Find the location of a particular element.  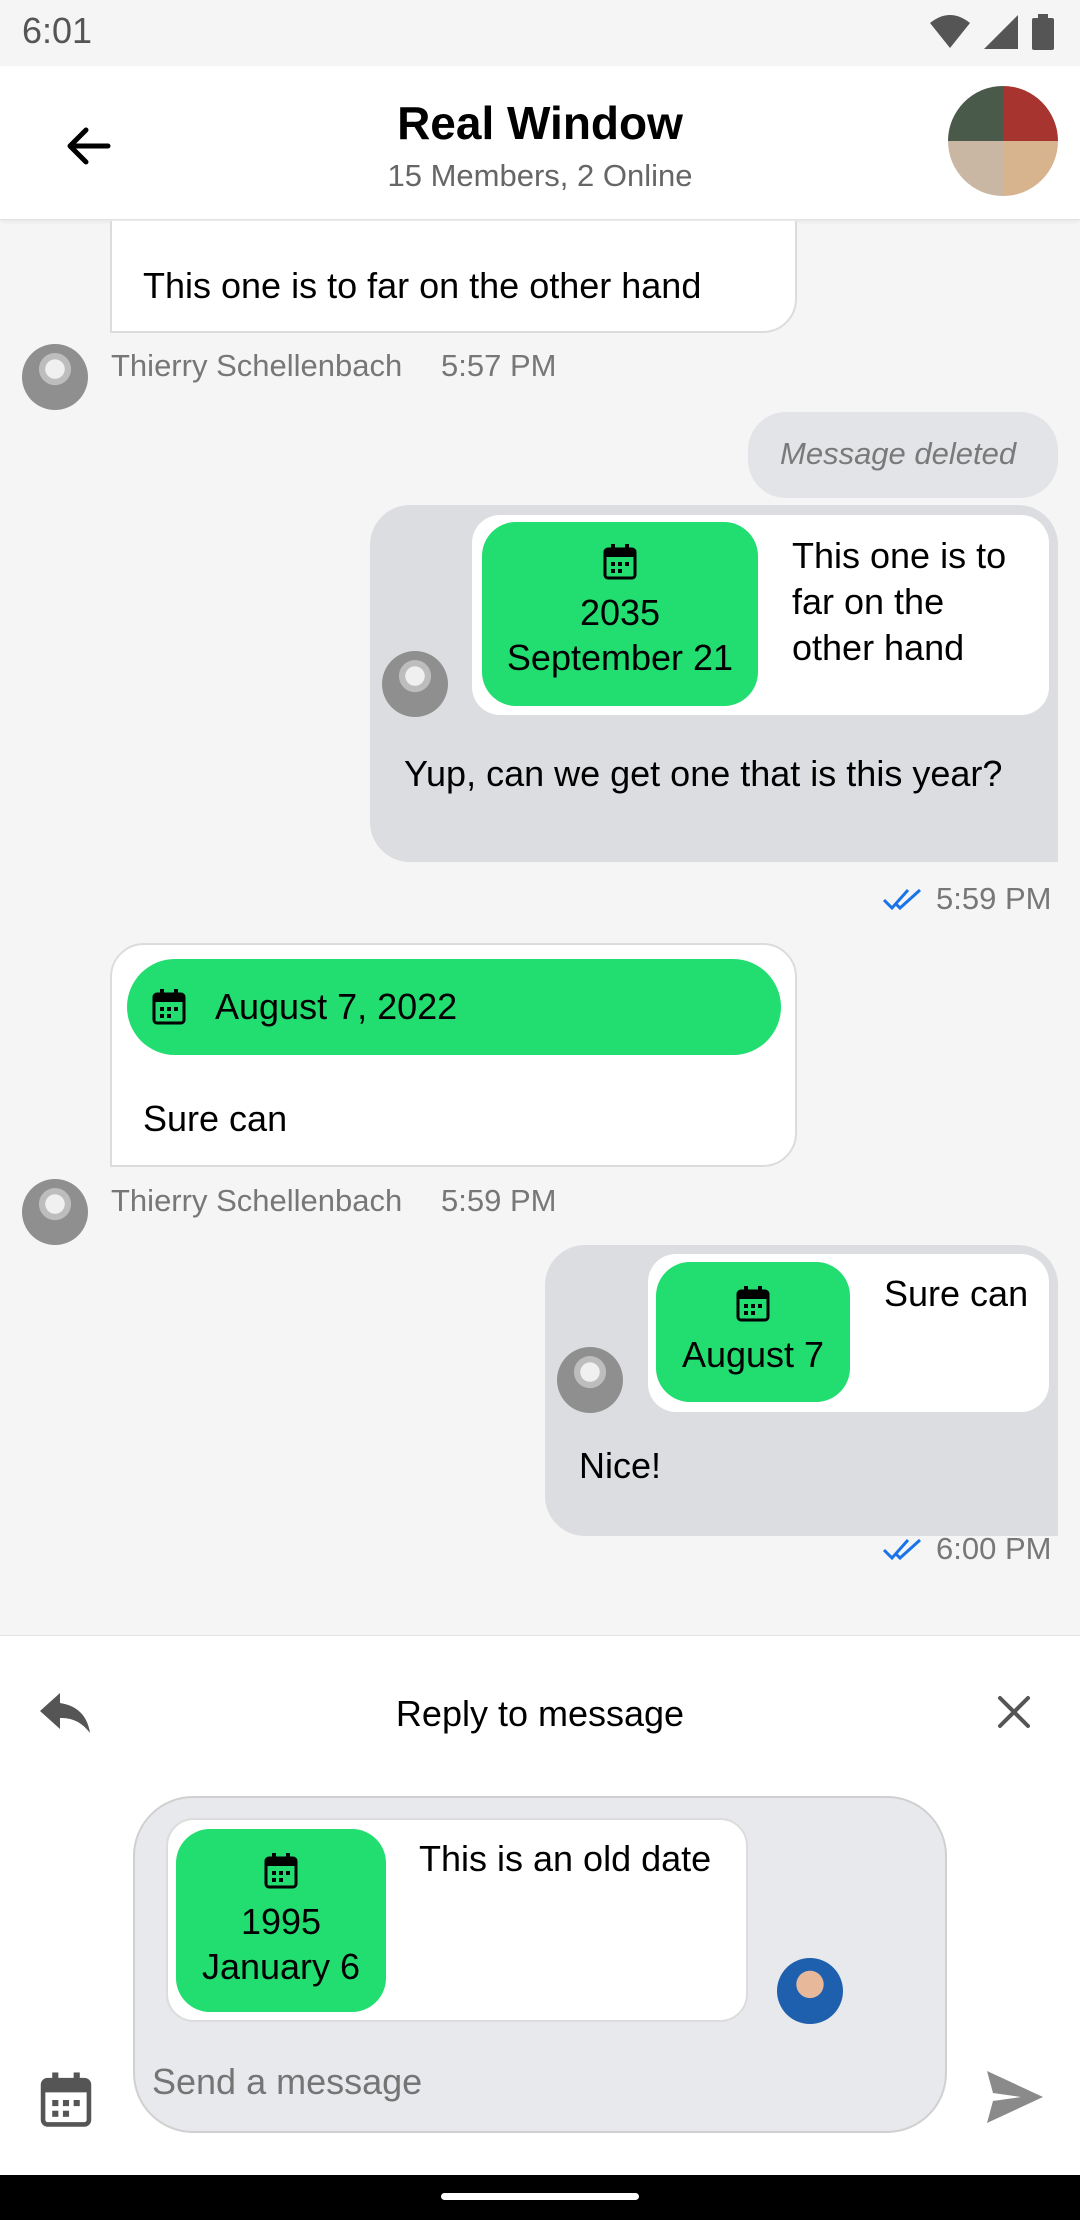

date-label: August 7, 2022 is located at coordinates (336, 1006).